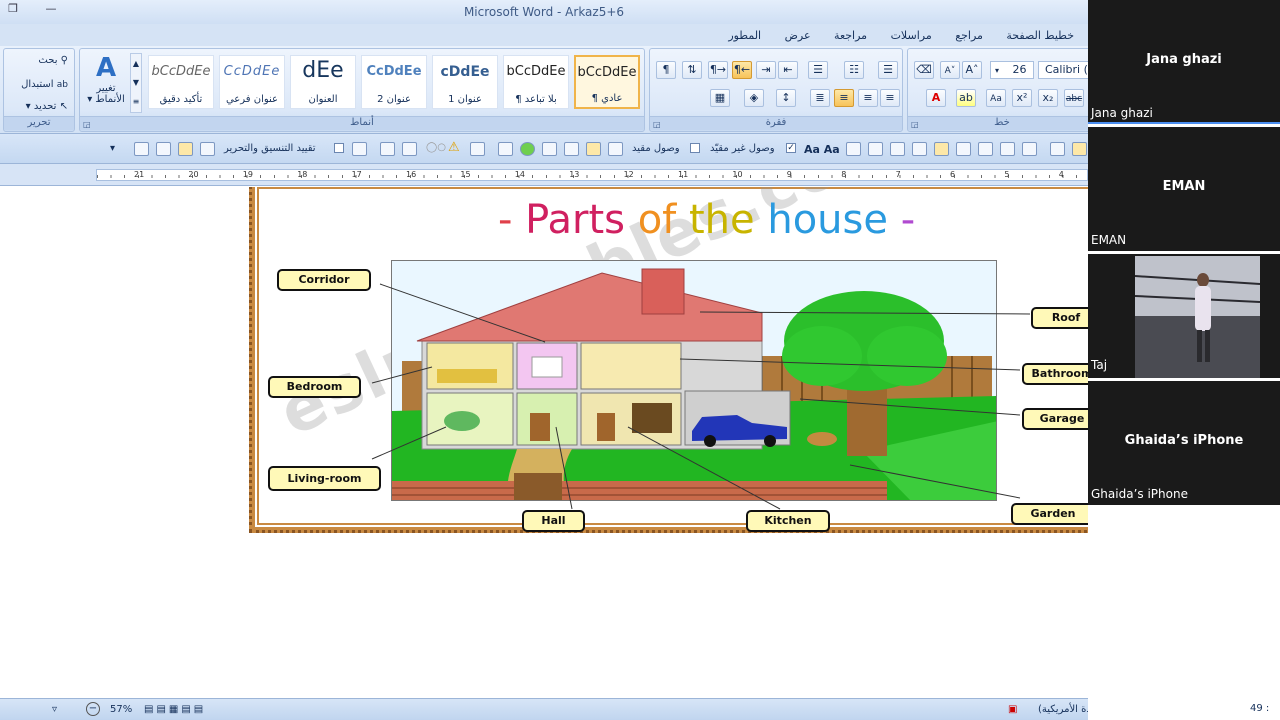 The width and height of the screenshot is (1280, 720). Describe the element at coordinates (1057, 149) in the screenshot. I see `note-icon` at that location.